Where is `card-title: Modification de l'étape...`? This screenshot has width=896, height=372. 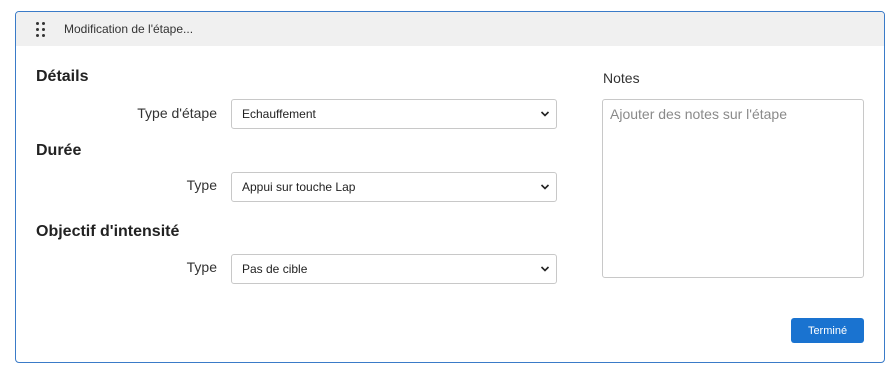 card-title: Modification de l'étape... is located at coordinates (129, 29).